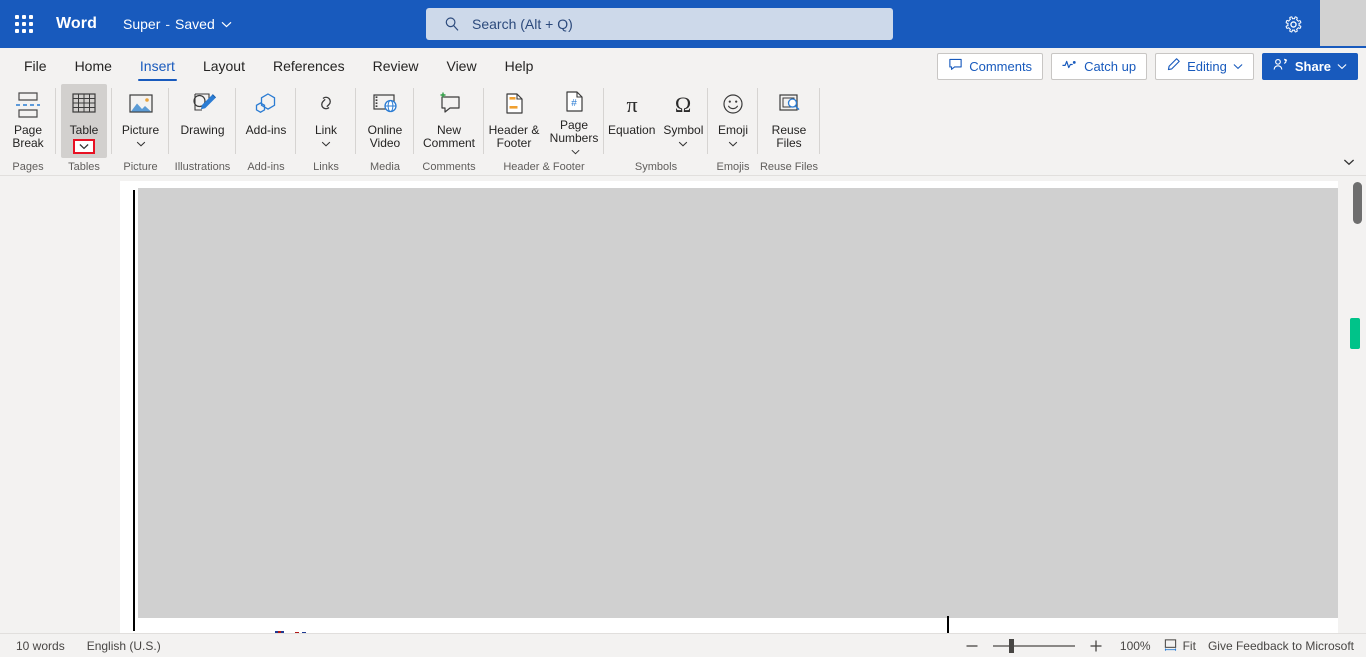 This screenshot has height=657, width=1366. Describe the element at coordinates (461, 66) in the screenshot. I see `tab-view: View` at that location.